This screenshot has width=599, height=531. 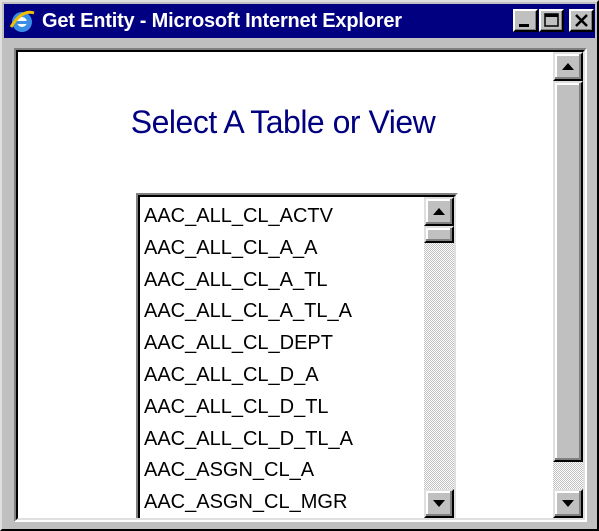 I want to click on list-item: AAC_ALL_CL_DEPT, so click(x=283, y=344).